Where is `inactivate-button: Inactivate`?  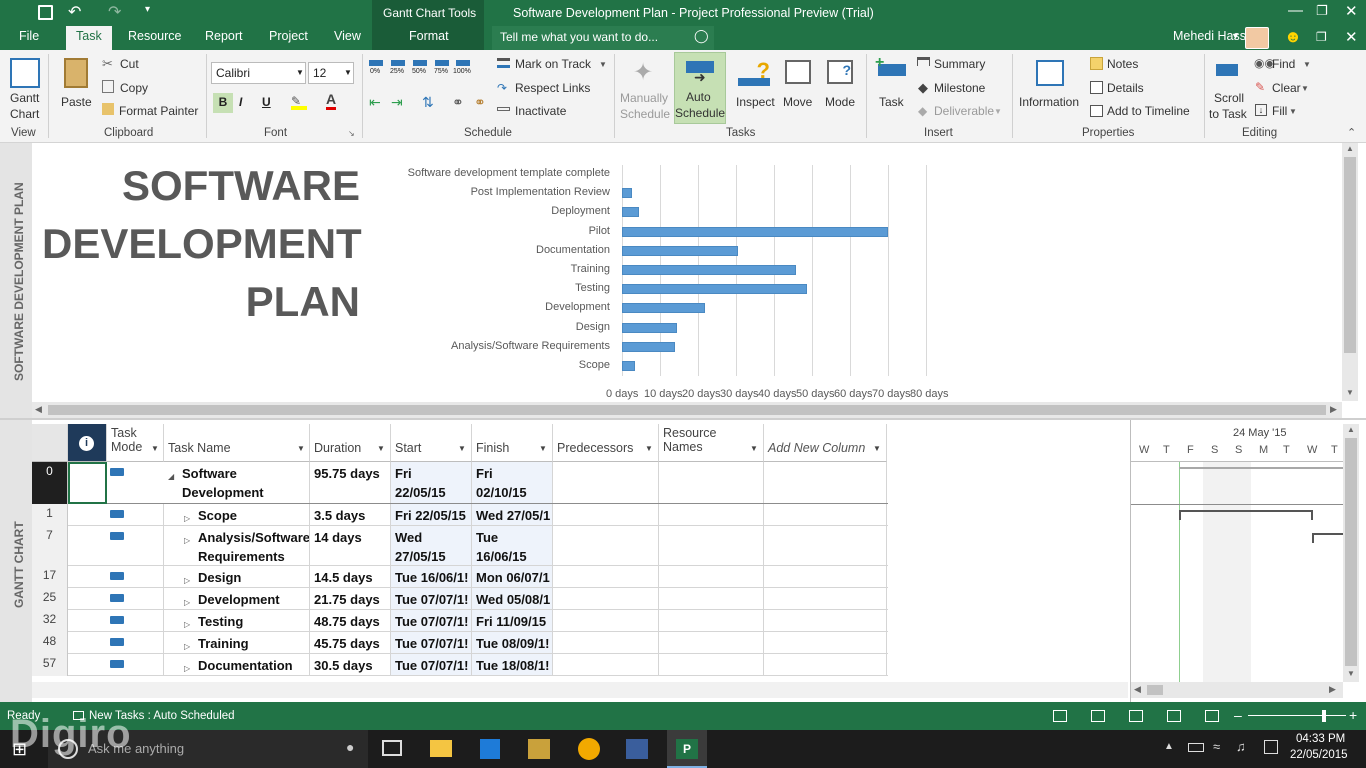
inactivate-button: Inactivate is located at coordinates (540, 111).